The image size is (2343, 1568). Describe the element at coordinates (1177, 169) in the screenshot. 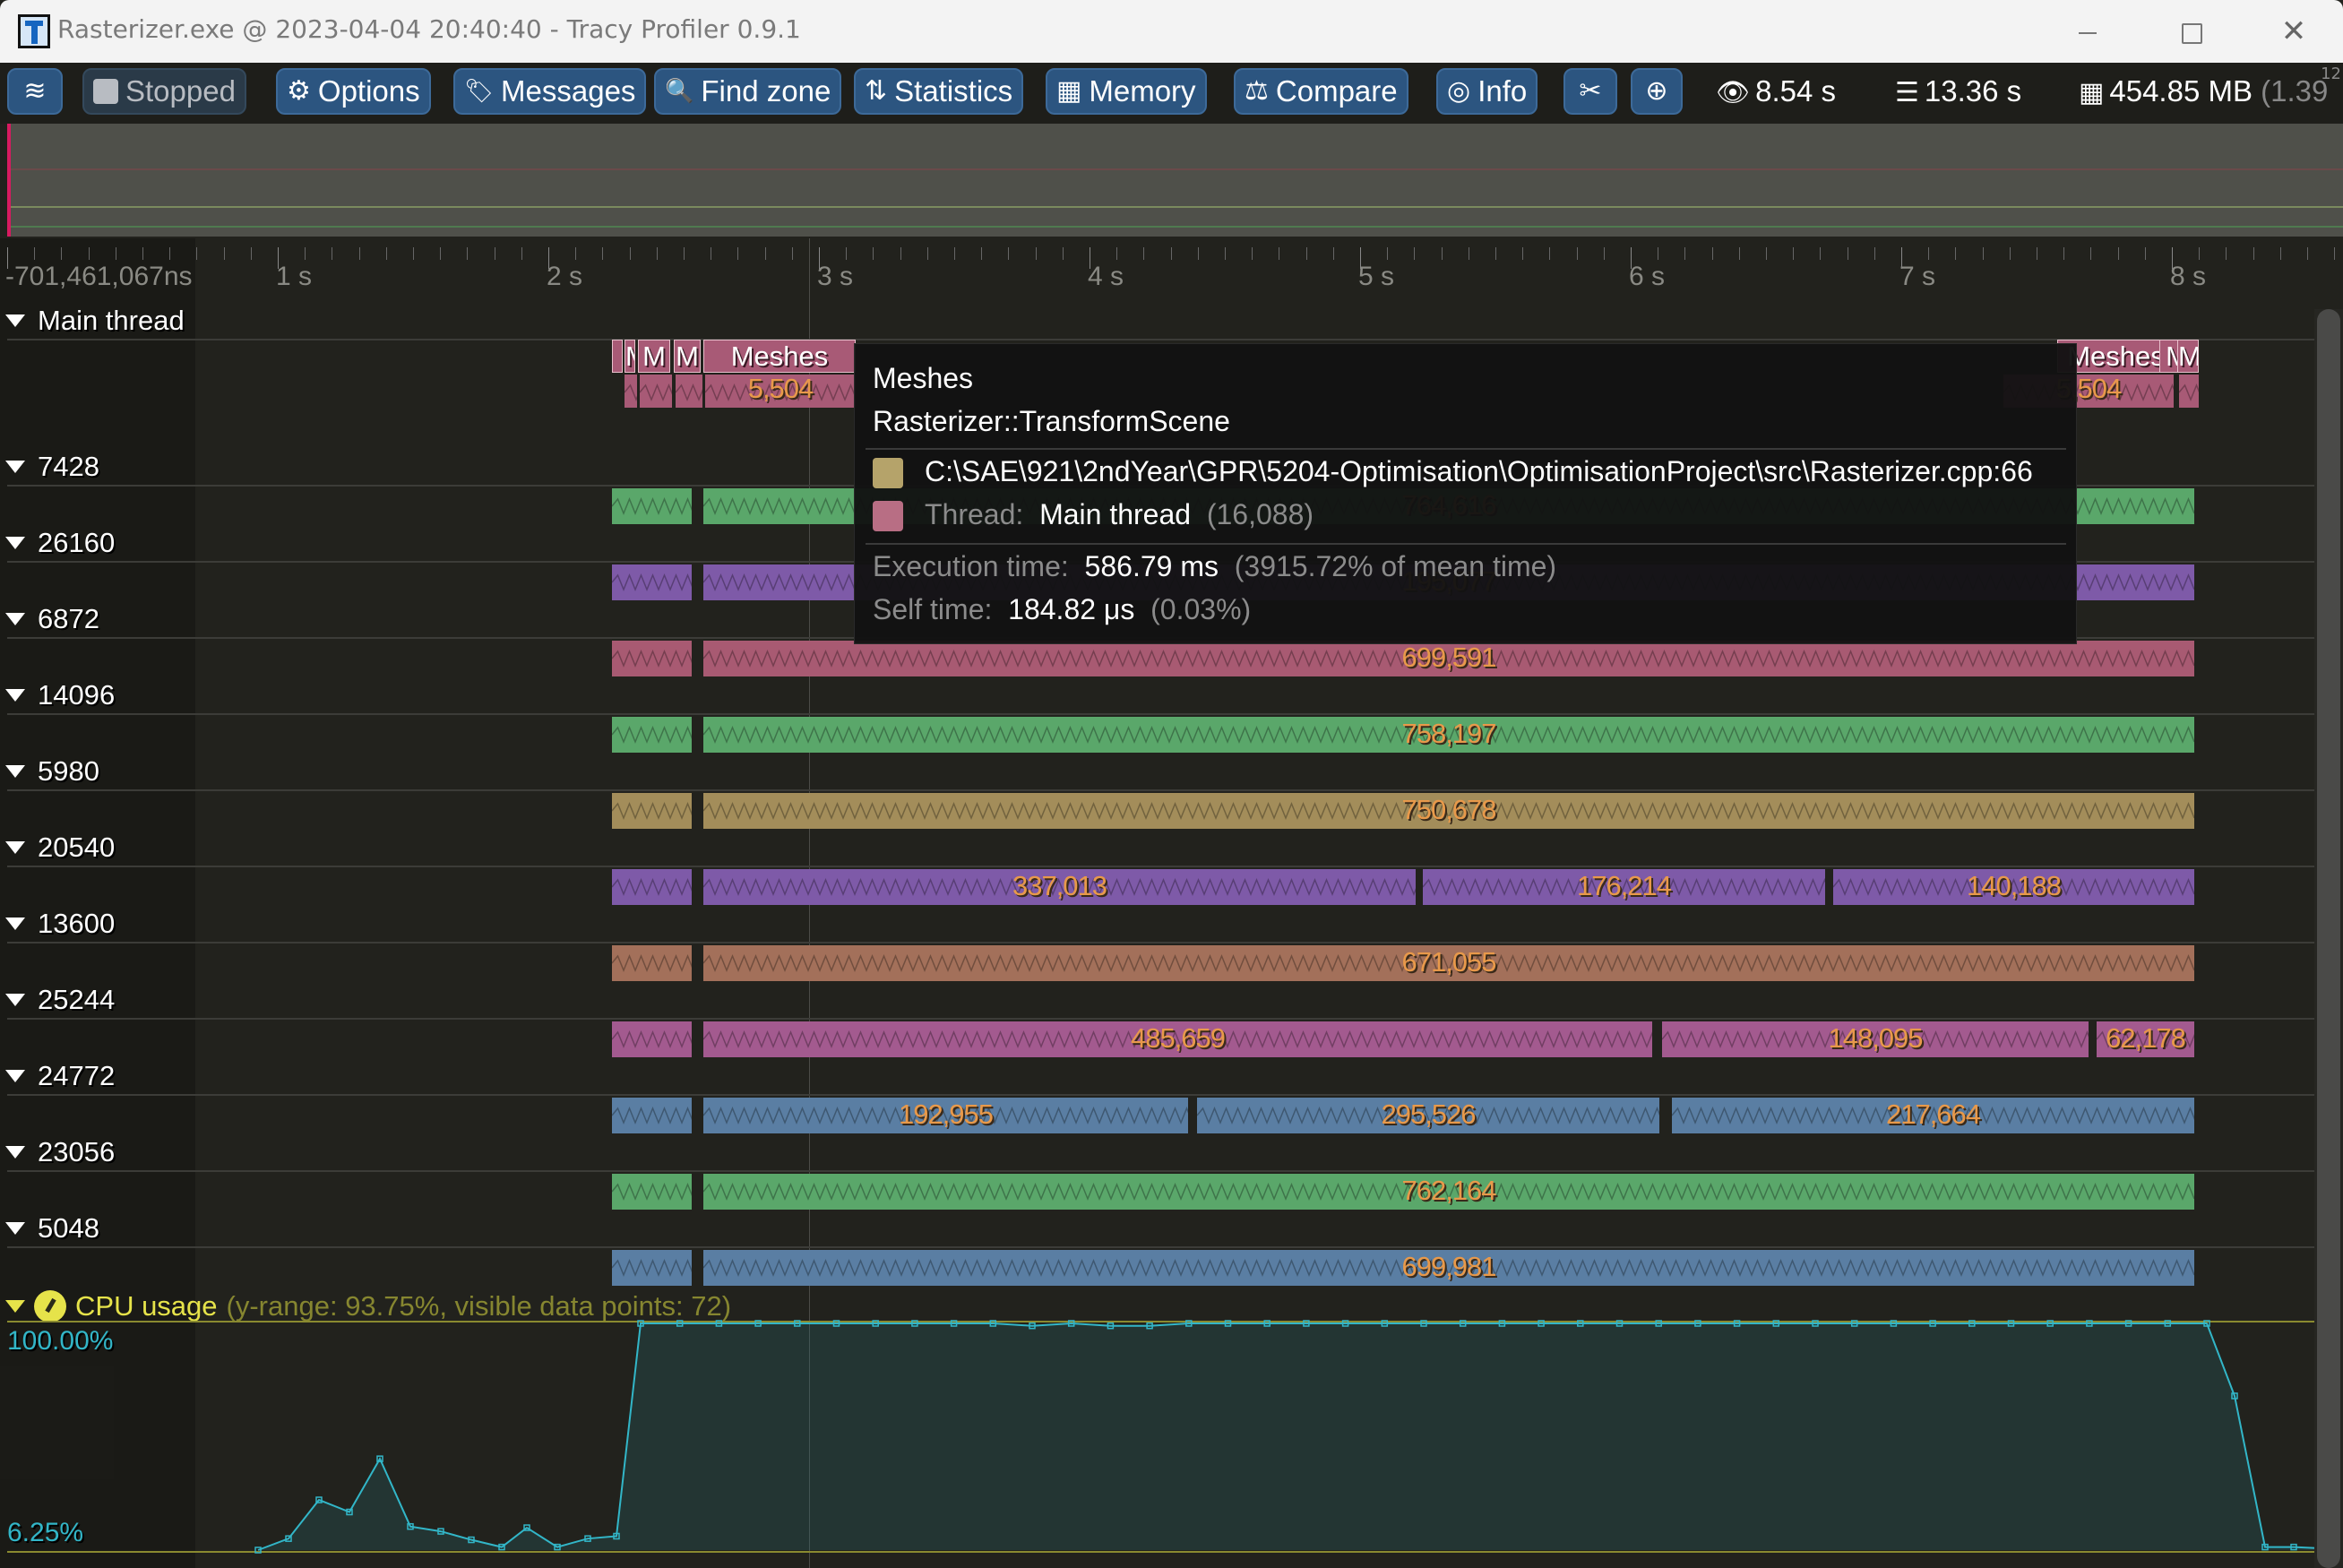

I see `frame-target-line-30fps` at that location.